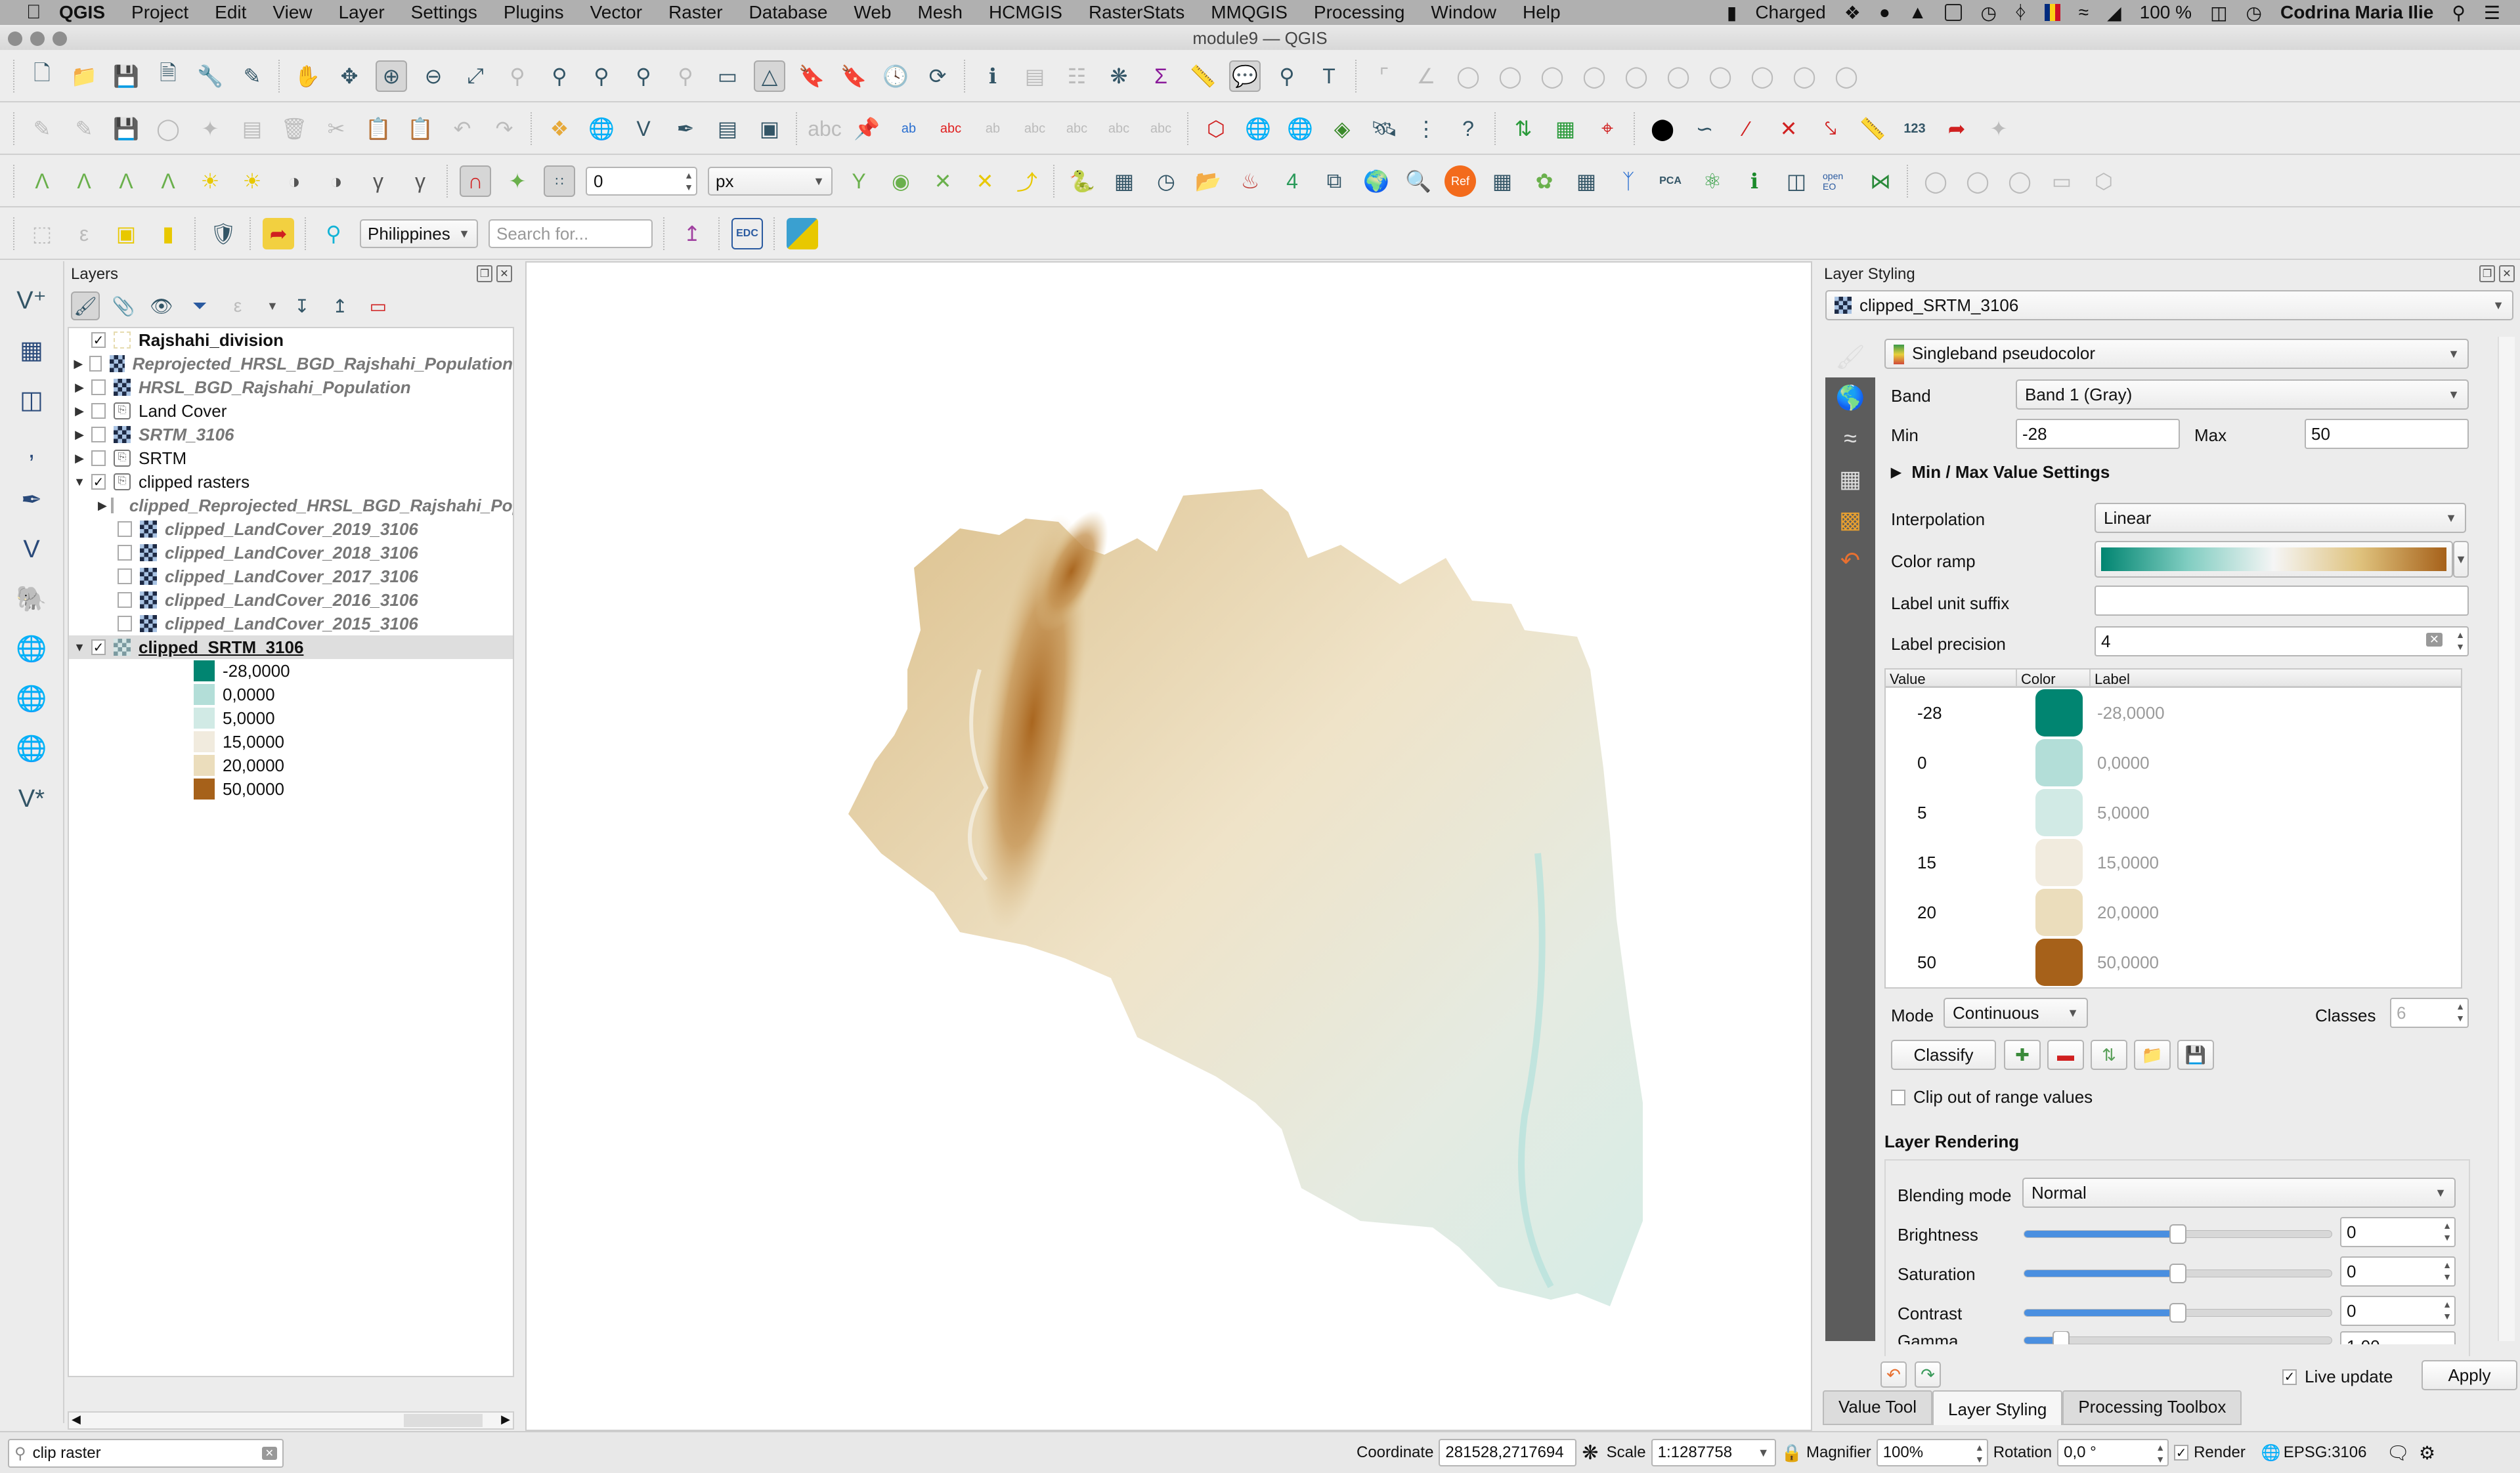  What do you see at coordinates (31, 400) in the screenshot?
I see `add-mesh-layer-icon: ◫` at bounding box center [31, 400].